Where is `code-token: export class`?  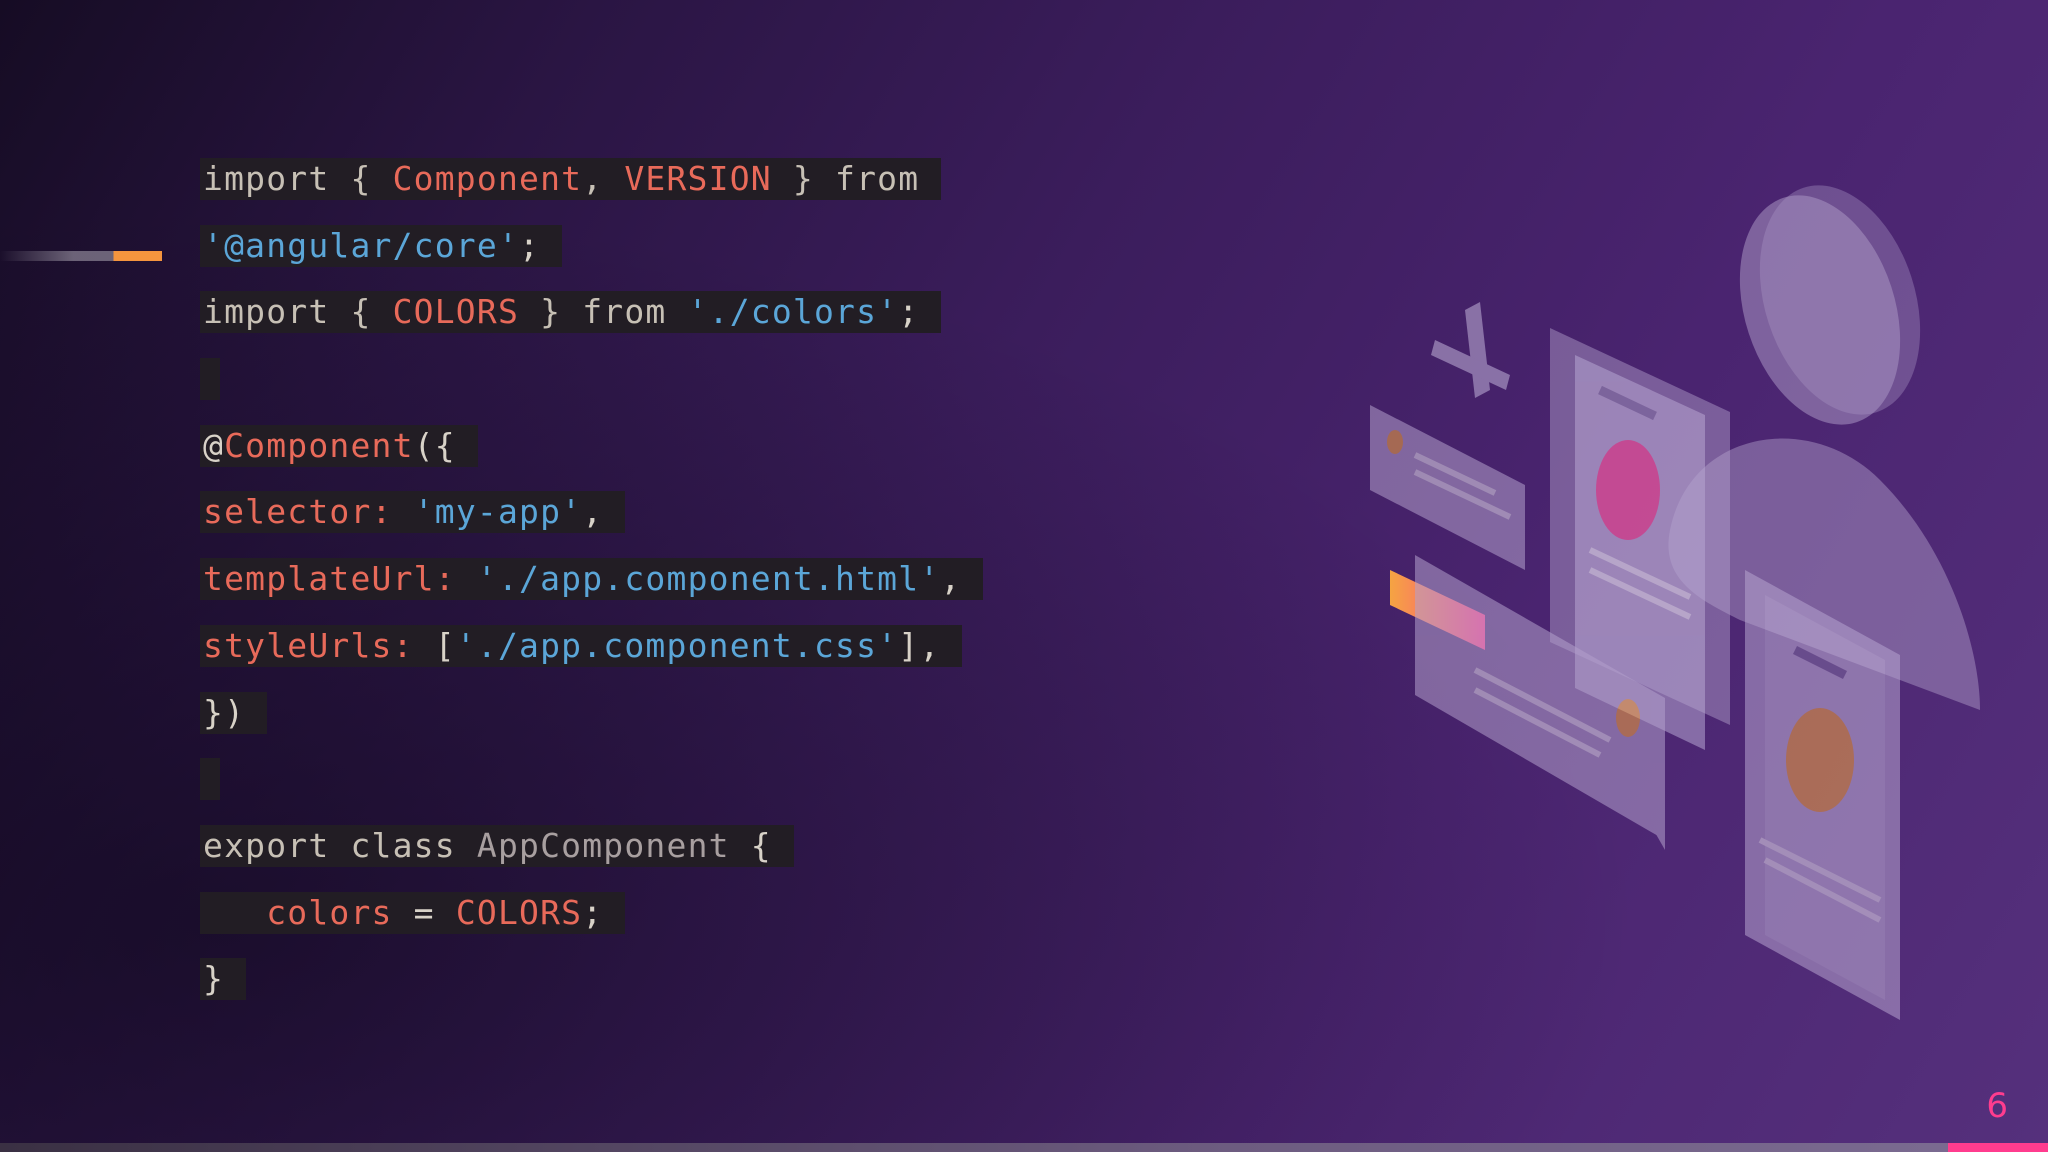 code-token: export class is located at coordinates (340, 845).